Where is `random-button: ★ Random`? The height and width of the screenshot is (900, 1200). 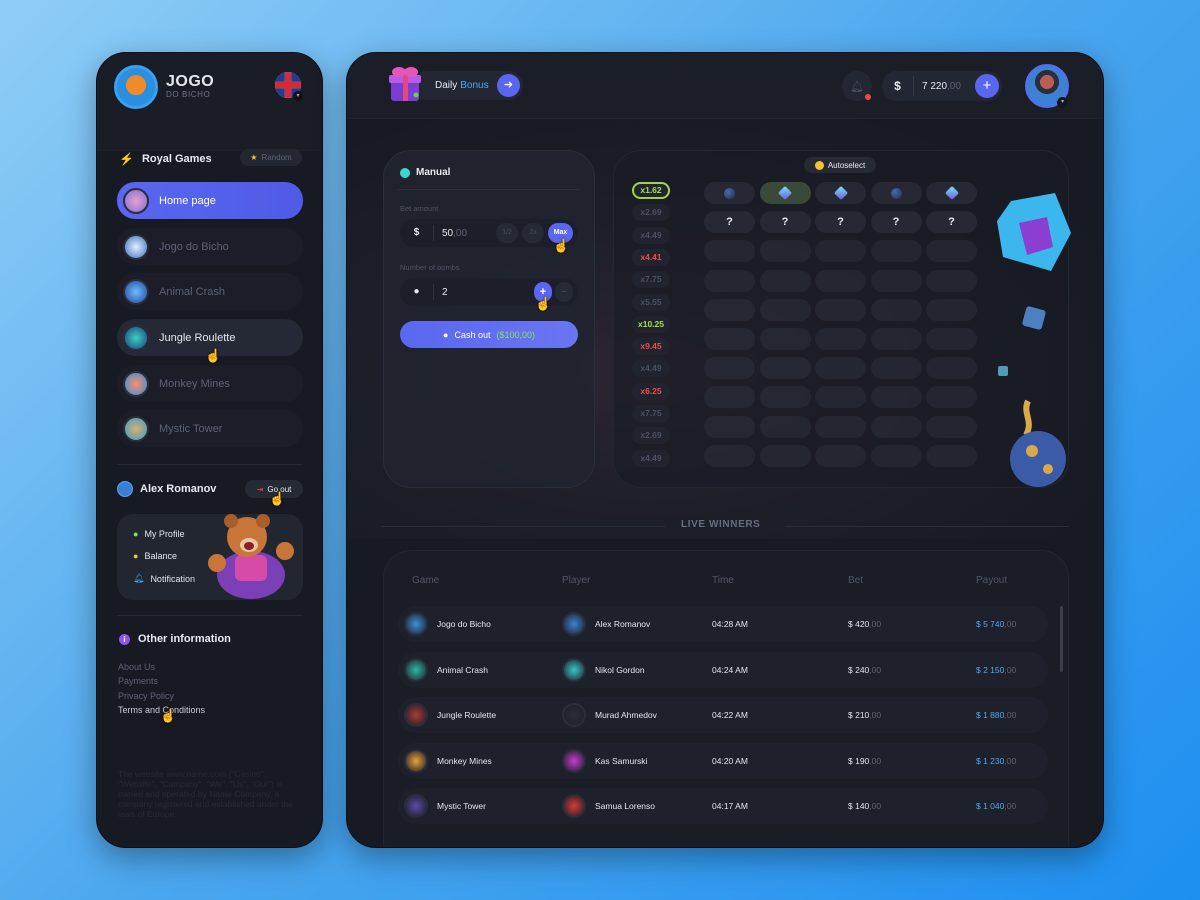 random-button: ★ Random is located at coordinates (271, 157).